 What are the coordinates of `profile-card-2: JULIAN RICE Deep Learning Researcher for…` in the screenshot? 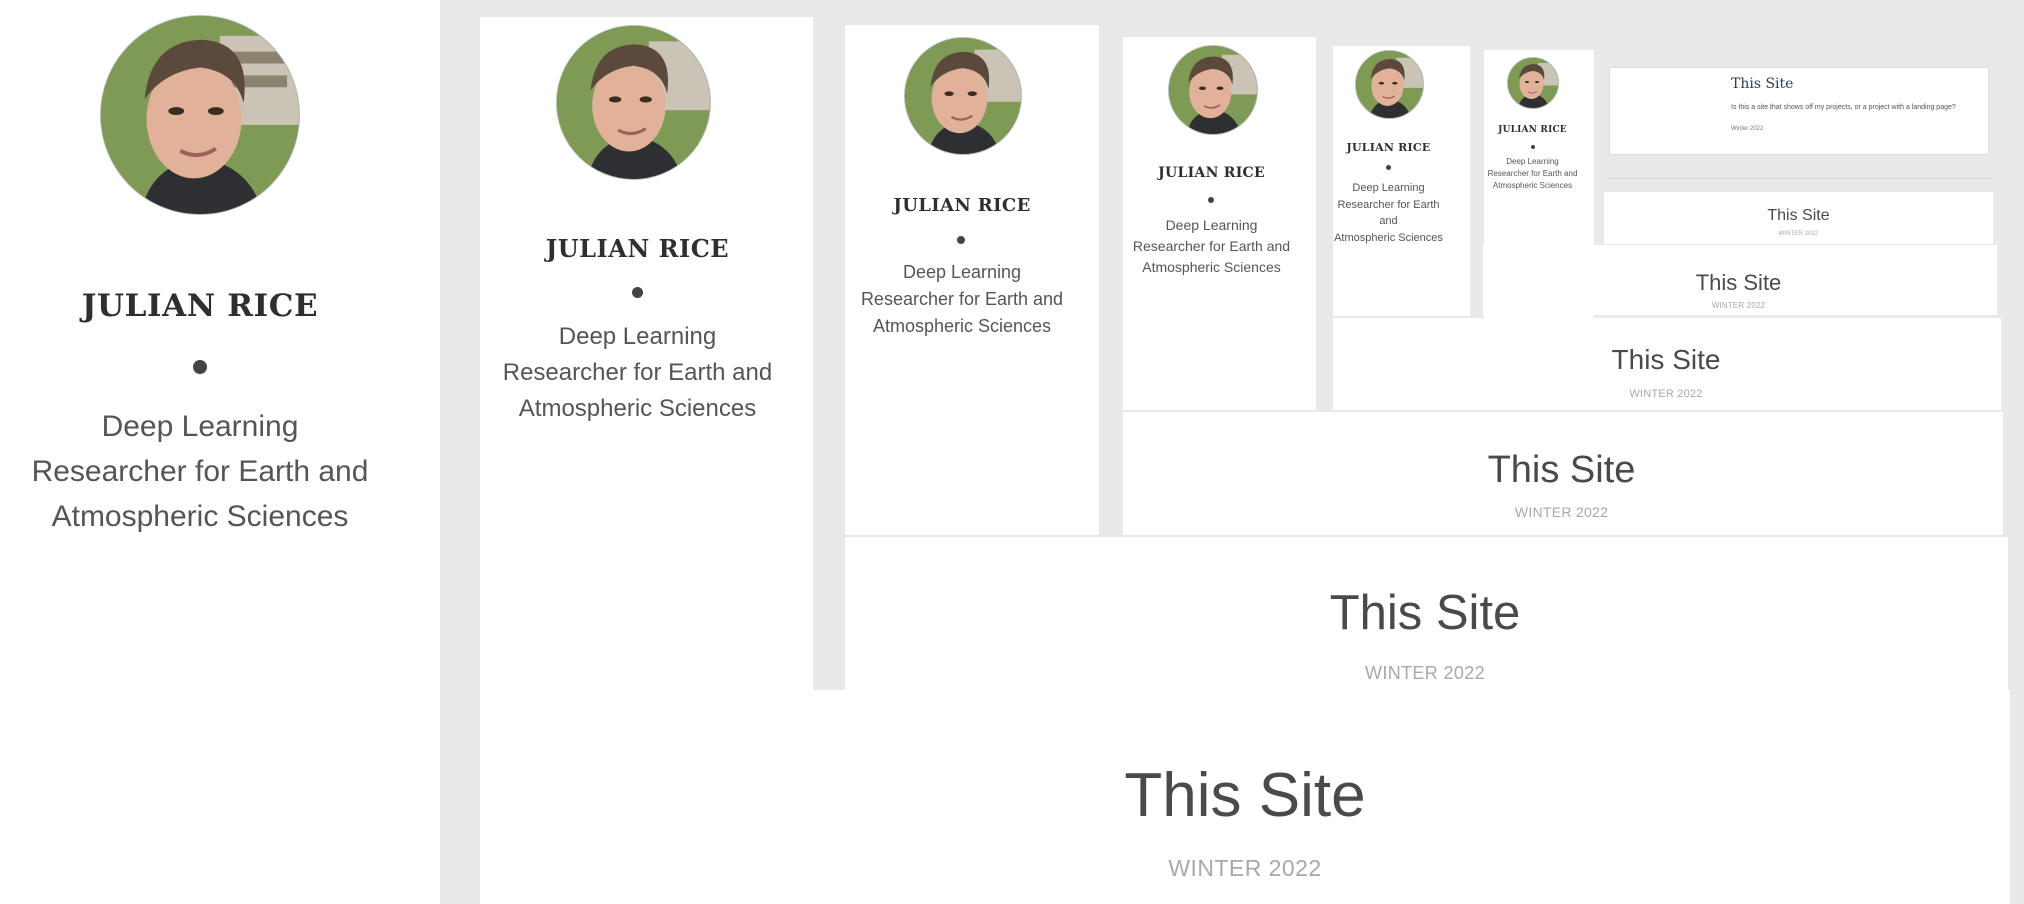 It's located at (646, 353).